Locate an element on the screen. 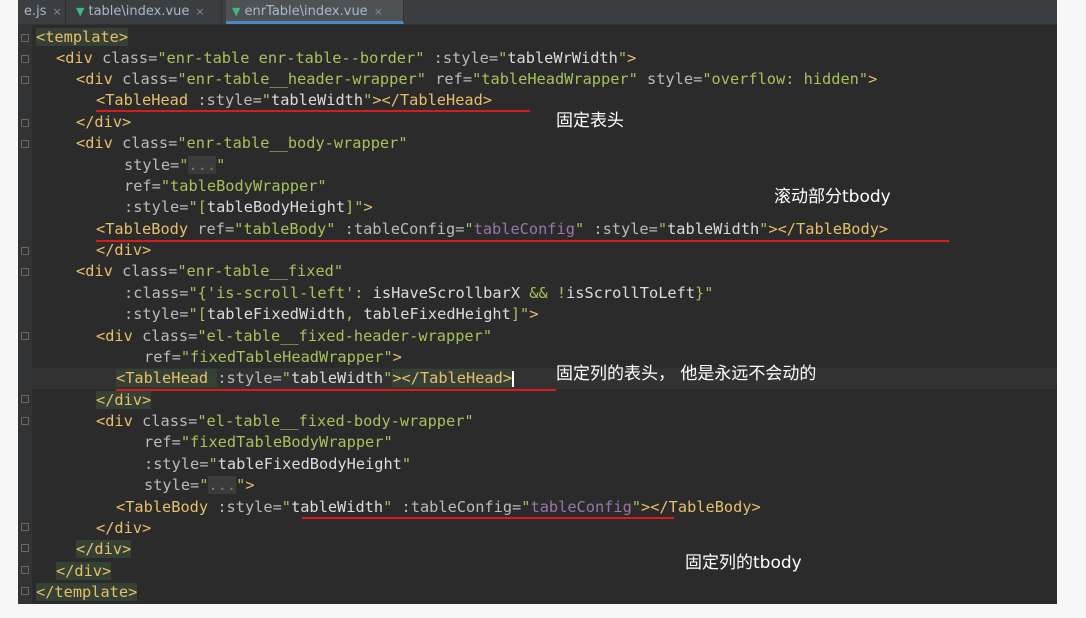 The height and width of the screenshot is (618, 1086). code-line: ref="fixedTableBodyWrapper" is located at coordinates (268, 442).